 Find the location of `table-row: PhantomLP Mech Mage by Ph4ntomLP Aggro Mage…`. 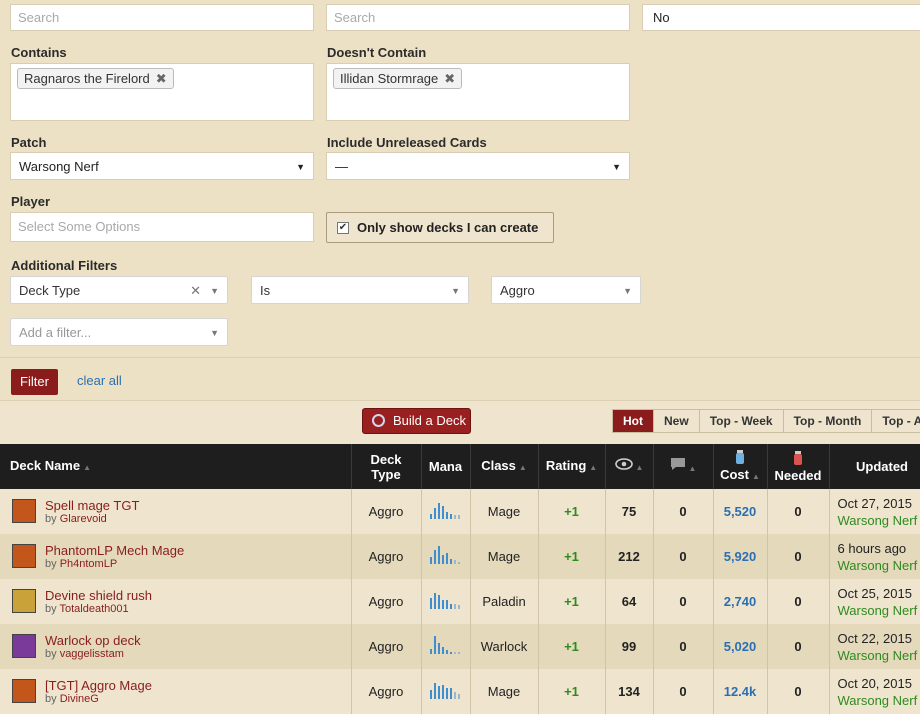

table-row: PhantomLP Mech Mage by Ph4ntomLP Aggro Mage… is located at coordinates (460, 556).